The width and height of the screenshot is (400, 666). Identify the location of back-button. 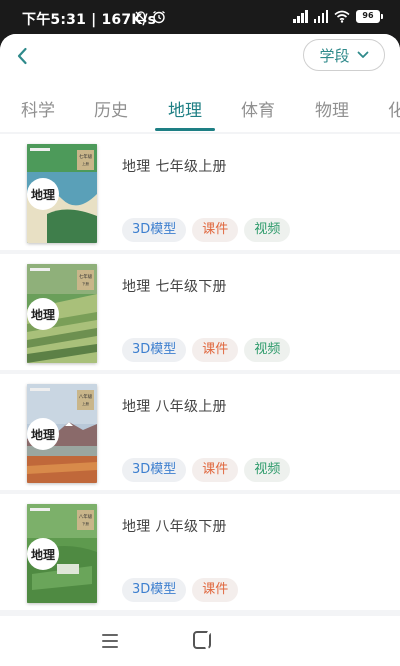
(22, 56).